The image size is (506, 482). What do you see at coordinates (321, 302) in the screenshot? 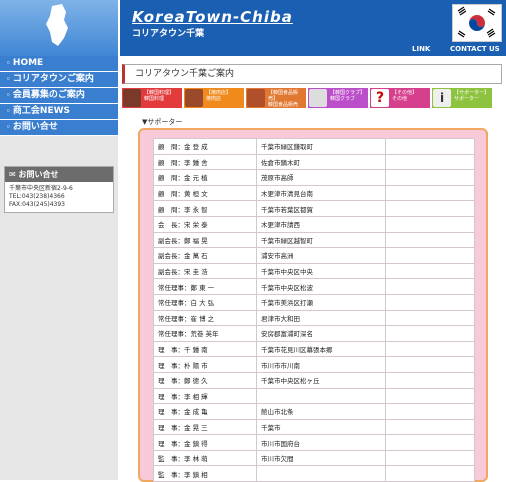
I see `member-location: 千葉市美浜区打瀬` at bounding box center [321, 302].